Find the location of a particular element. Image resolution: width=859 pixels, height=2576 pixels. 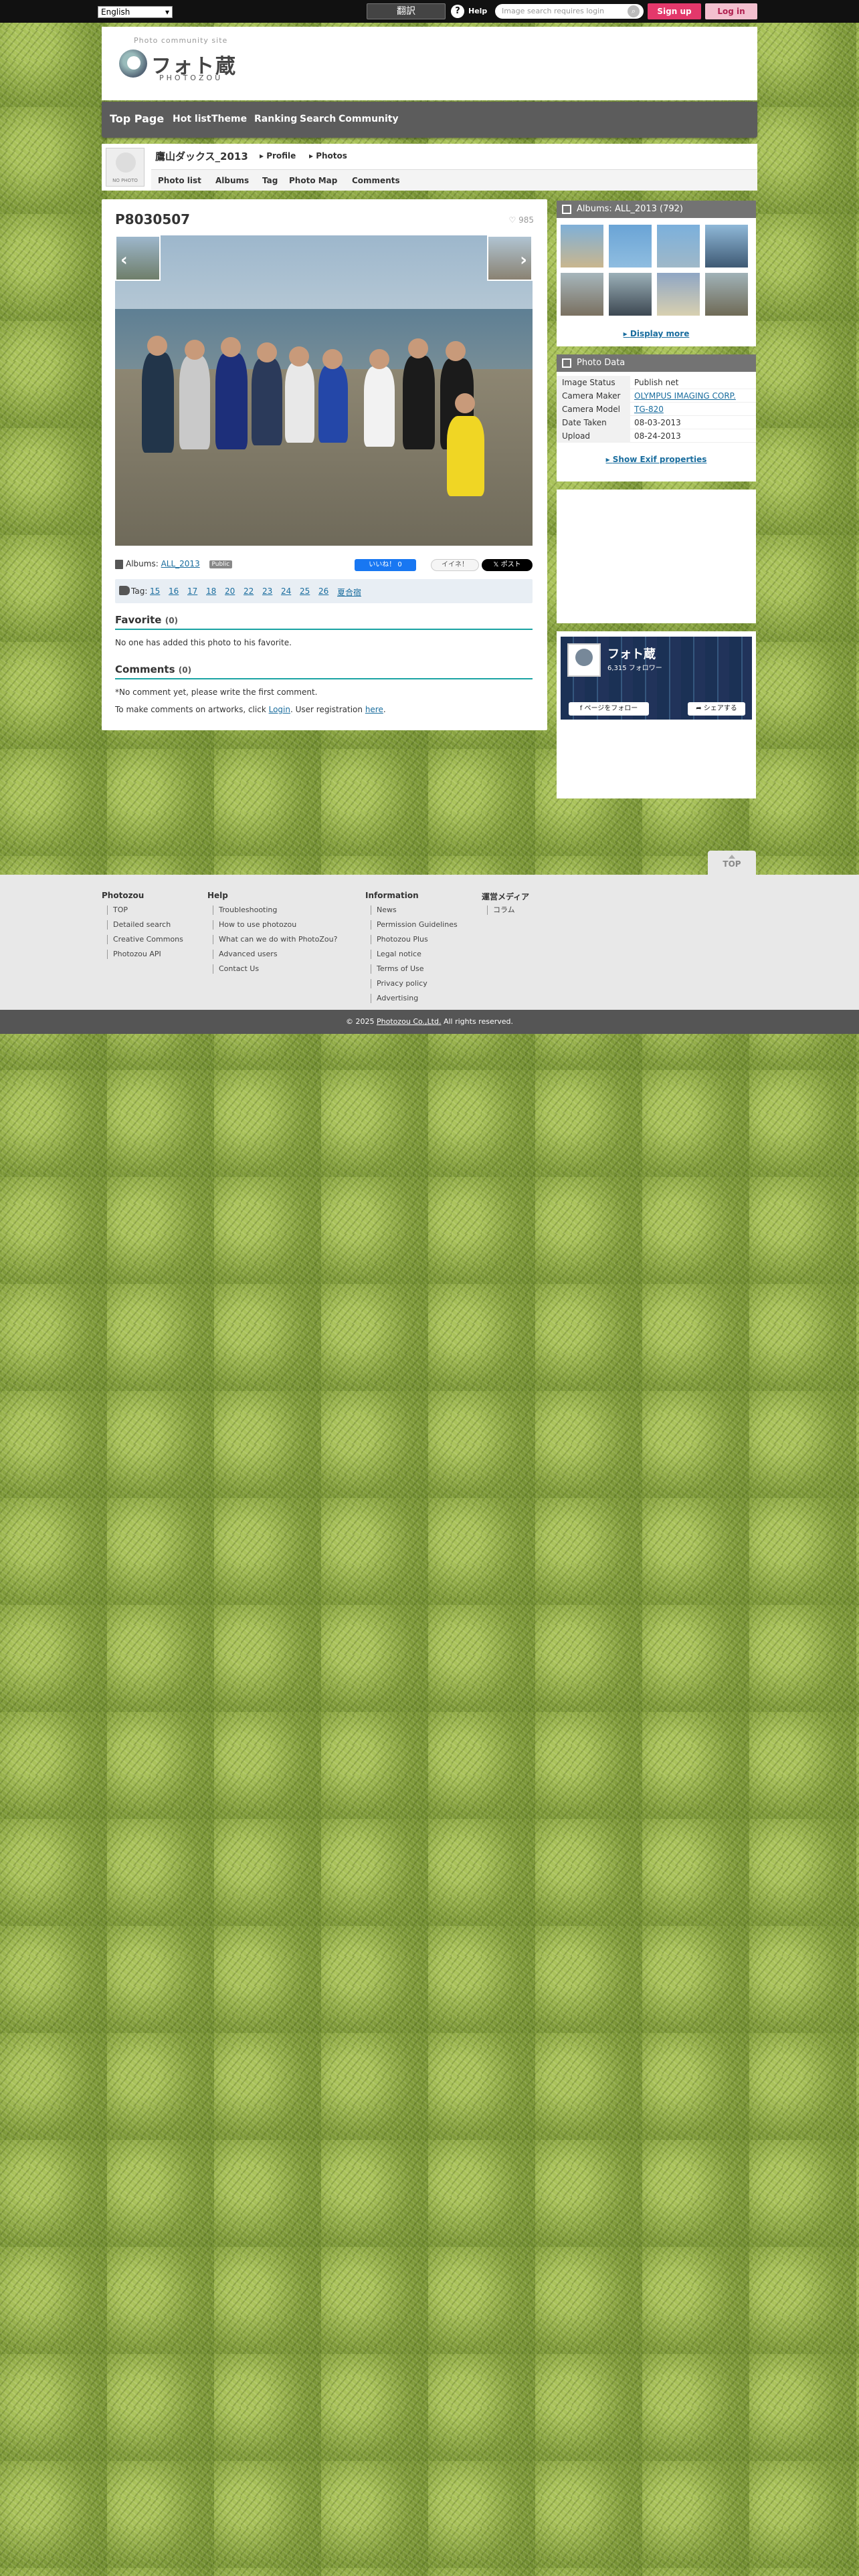

back-to-top-button: TOP is located at coordinates (732, 863).